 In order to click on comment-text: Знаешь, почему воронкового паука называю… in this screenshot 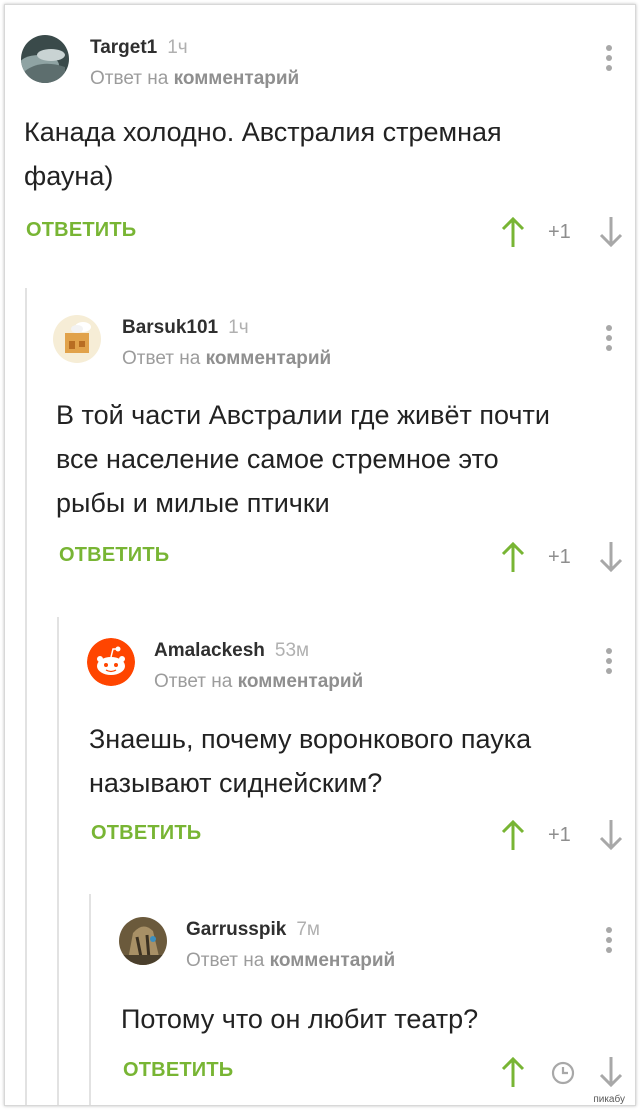, I will do `click(310, 761)`.